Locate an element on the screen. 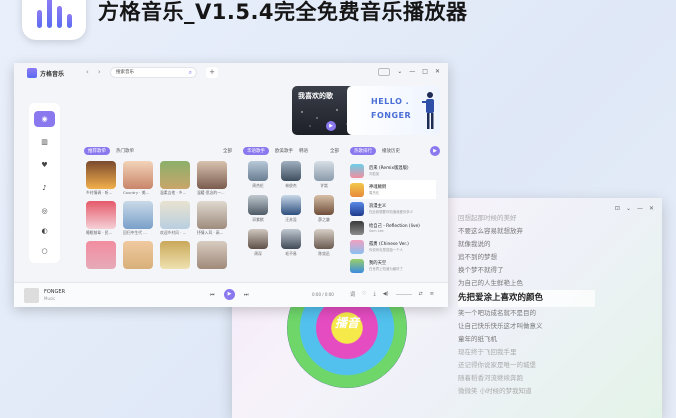 The image size is (676, 418). artist-more-link: 全部 is located at coordinates (334, 151).